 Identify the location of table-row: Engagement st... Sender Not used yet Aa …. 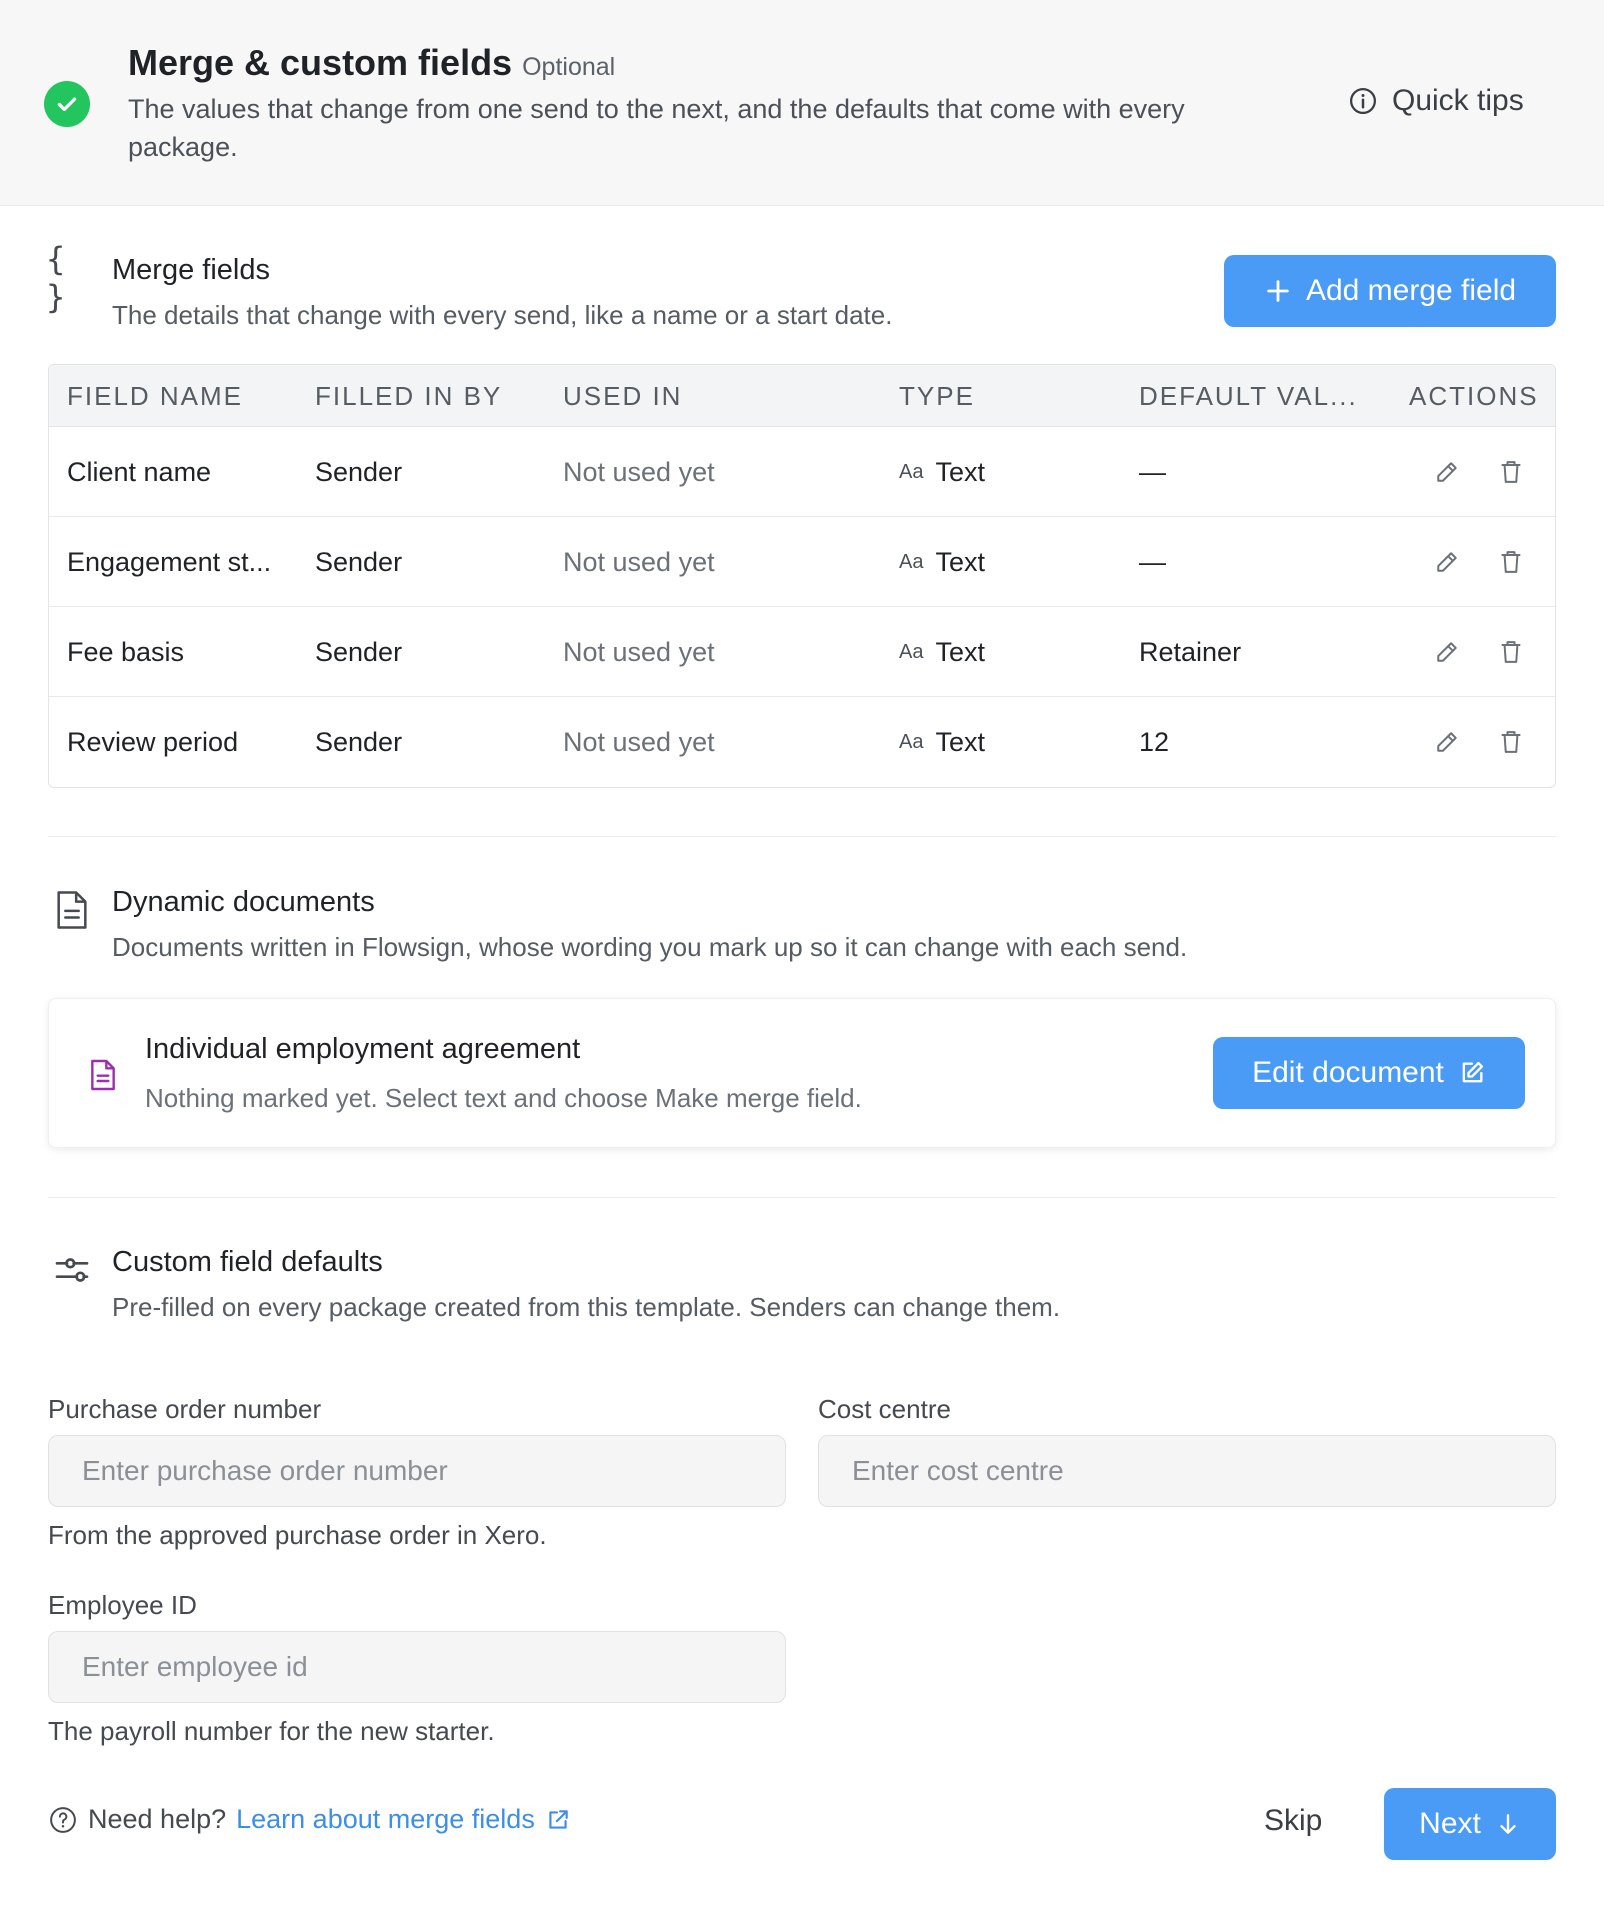
(802, 562).